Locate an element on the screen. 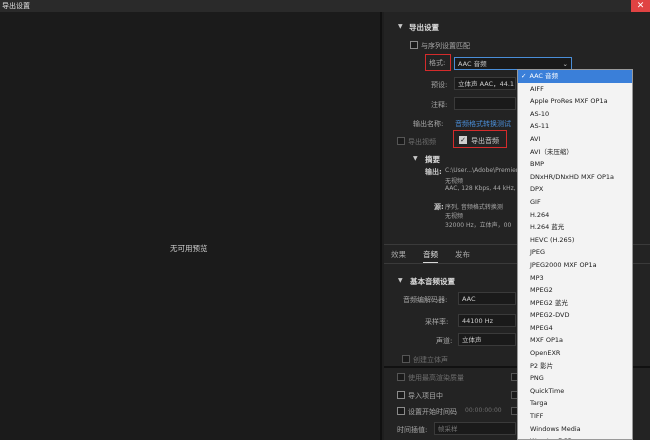 The height and width of the screenshot is (440, 650). match-sequence-checkbox is located at coordinates (414, 45).